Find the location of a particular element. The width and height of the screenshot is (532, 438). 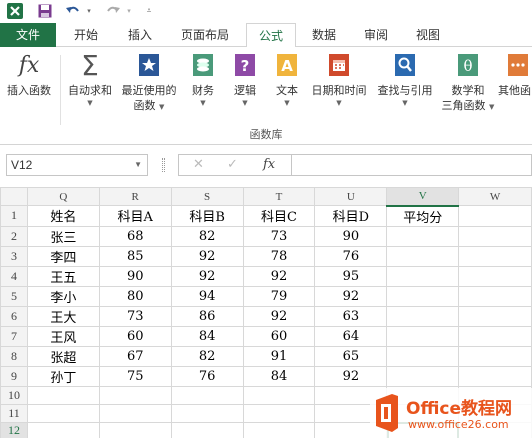

cell-r2: 68 is located at coordinates (135, 236).